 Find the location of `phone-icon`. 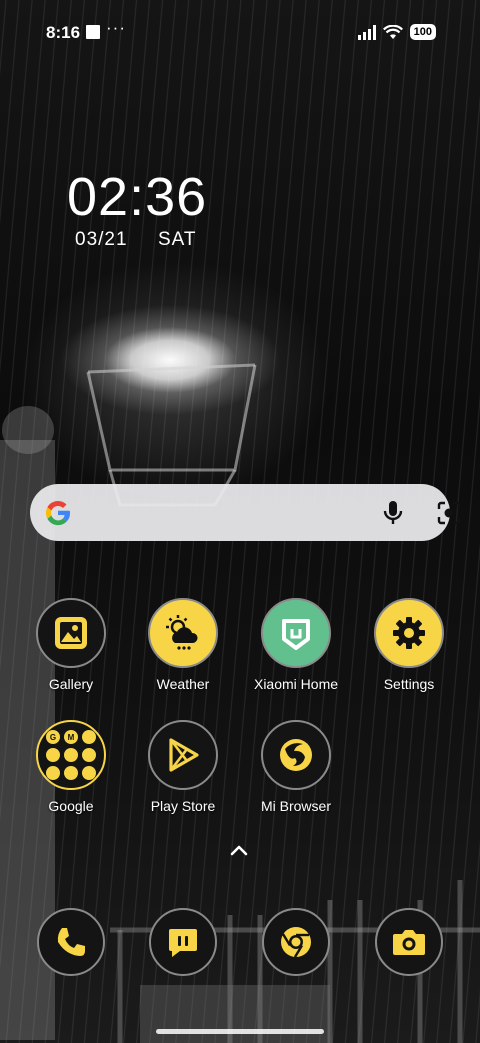

phone-icon is located at coordinates (71, 942).